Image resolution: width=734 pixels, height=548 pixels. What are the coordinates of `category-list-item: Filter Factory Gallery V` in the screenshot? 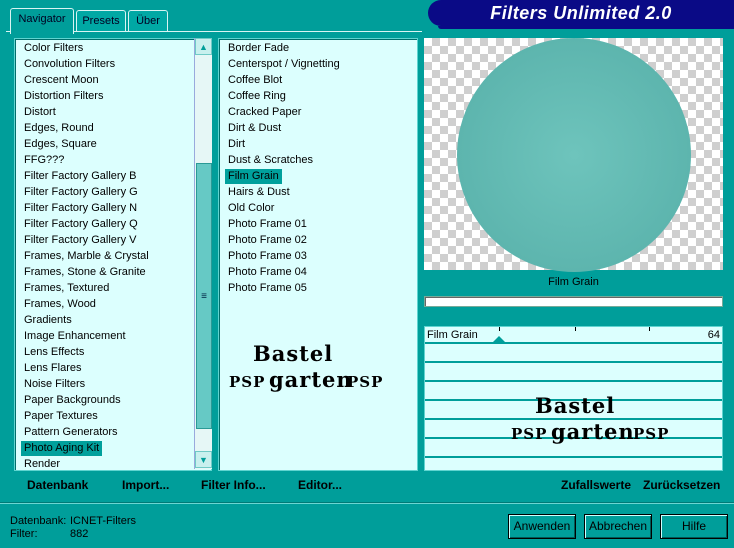 It's located at (80, 240).